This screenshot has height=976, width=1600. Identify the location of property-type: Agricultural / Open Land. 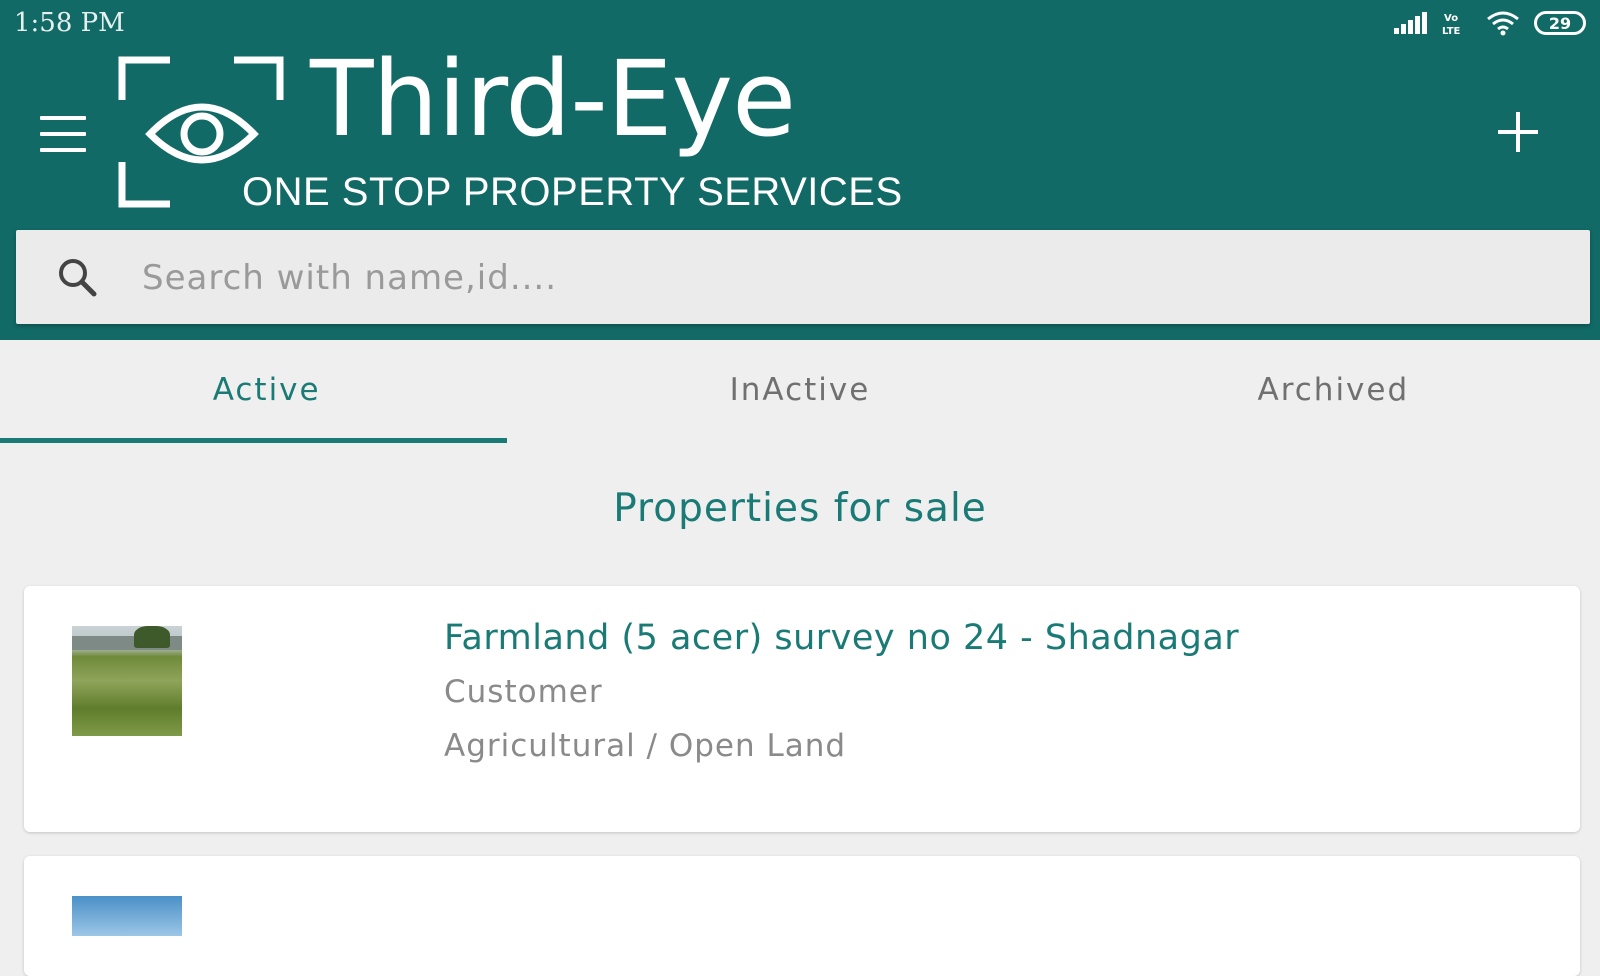
(645, 746).